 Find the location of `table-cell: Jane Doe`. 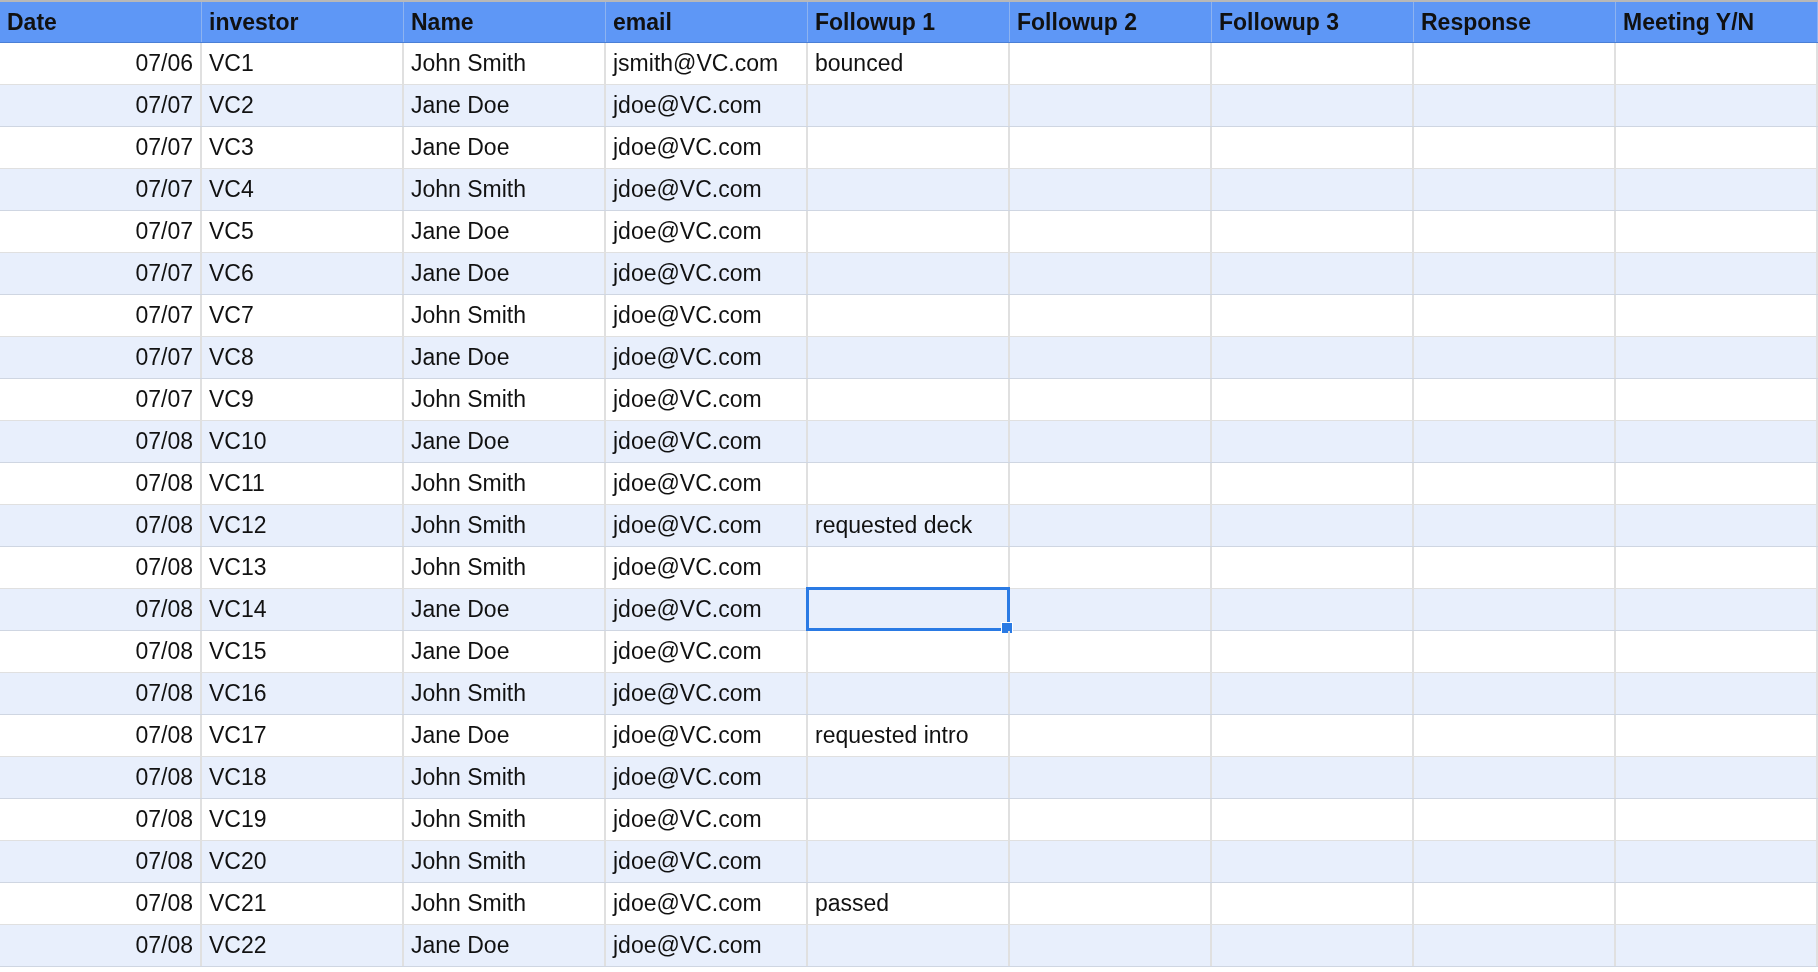

table-cell: Jane Doe is located at coordinates (505, 945).